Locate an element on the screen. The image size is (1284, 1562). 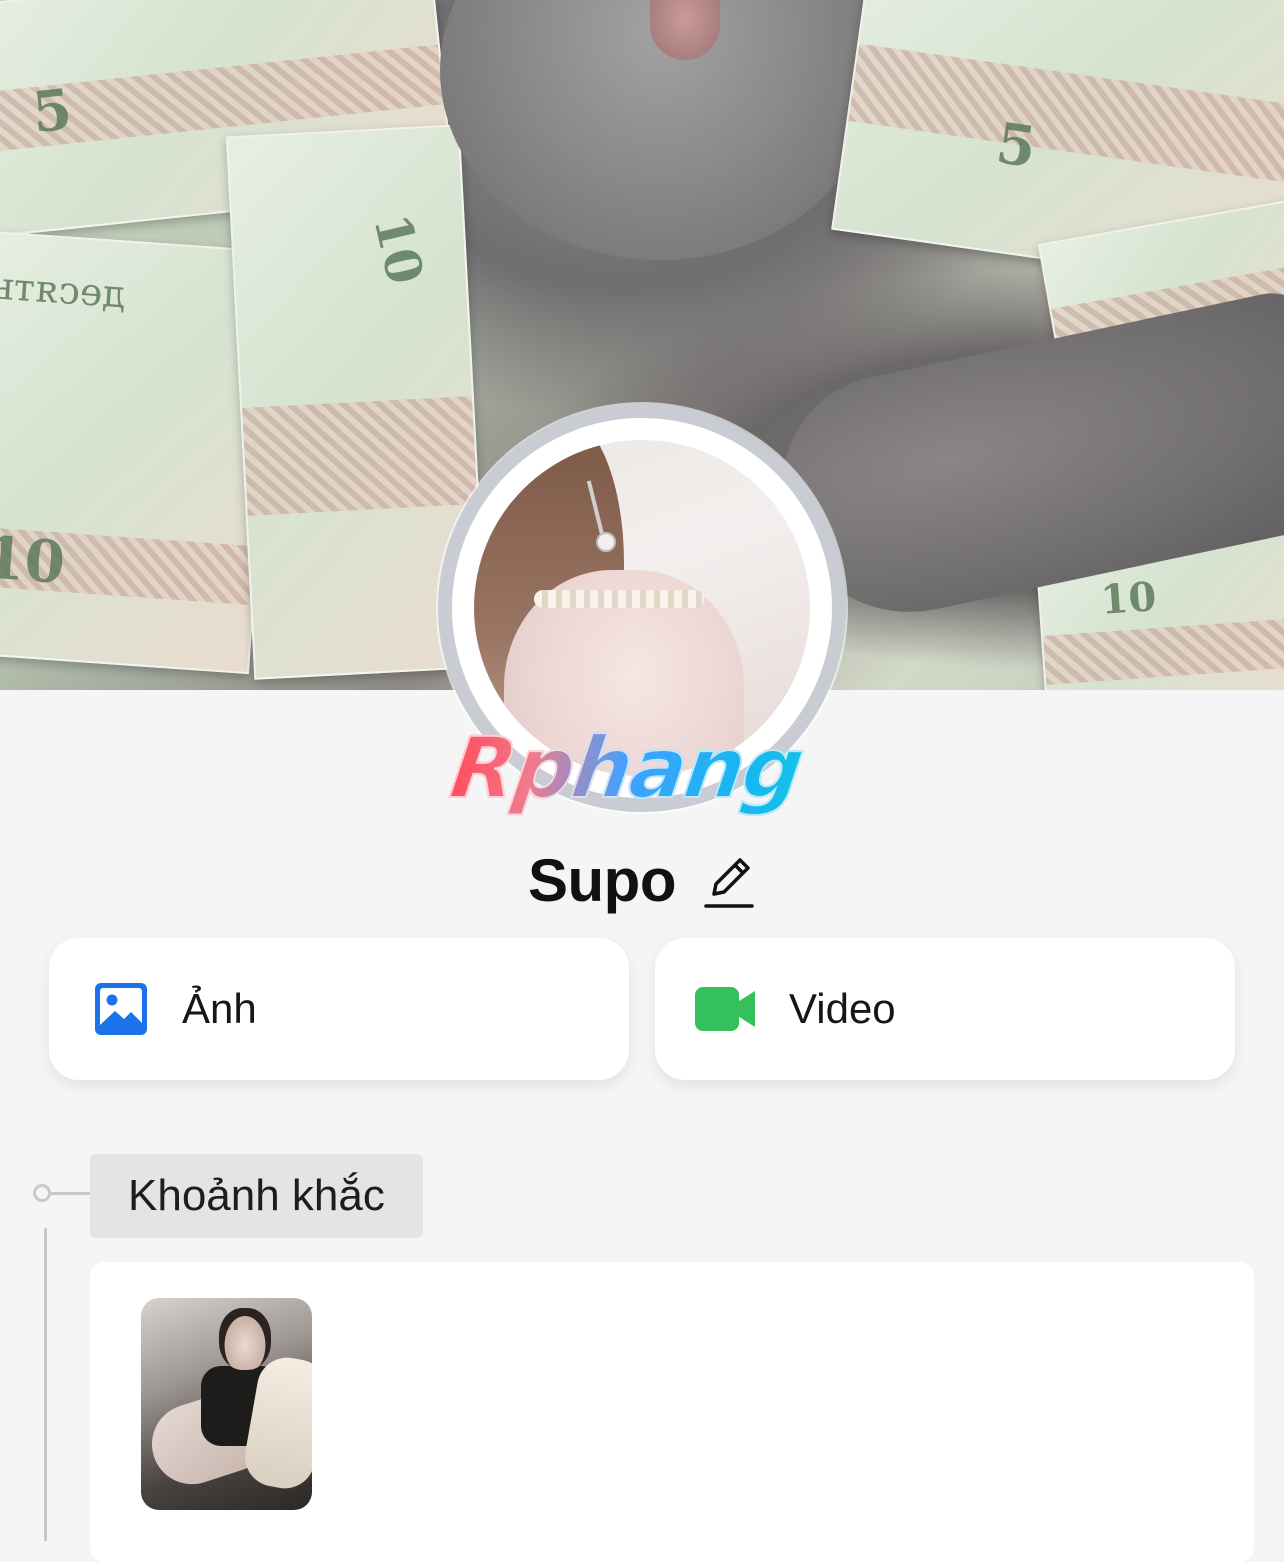
timeline-connector is located at coordinates (71, 1193).